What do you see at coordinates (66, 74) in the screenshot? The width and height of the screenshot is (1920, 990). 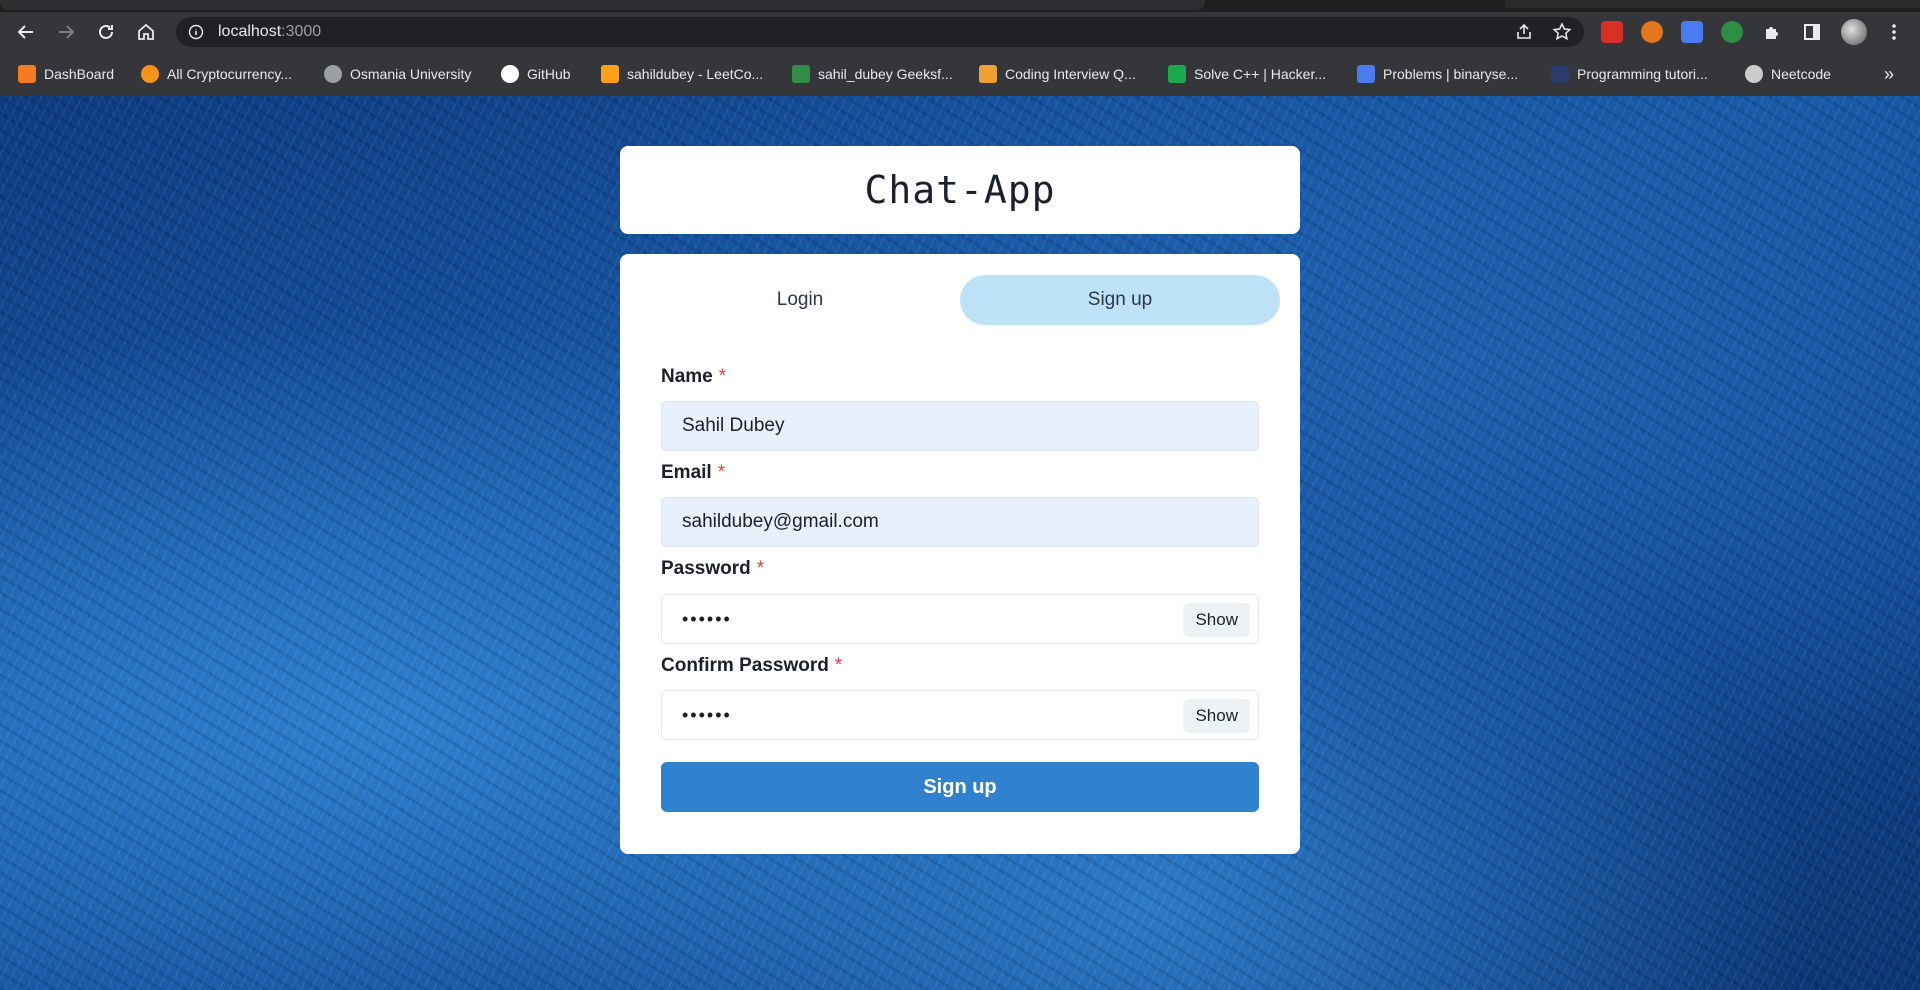 I see `bookmark-item: DashBoard` at bounding box center [66, 74].